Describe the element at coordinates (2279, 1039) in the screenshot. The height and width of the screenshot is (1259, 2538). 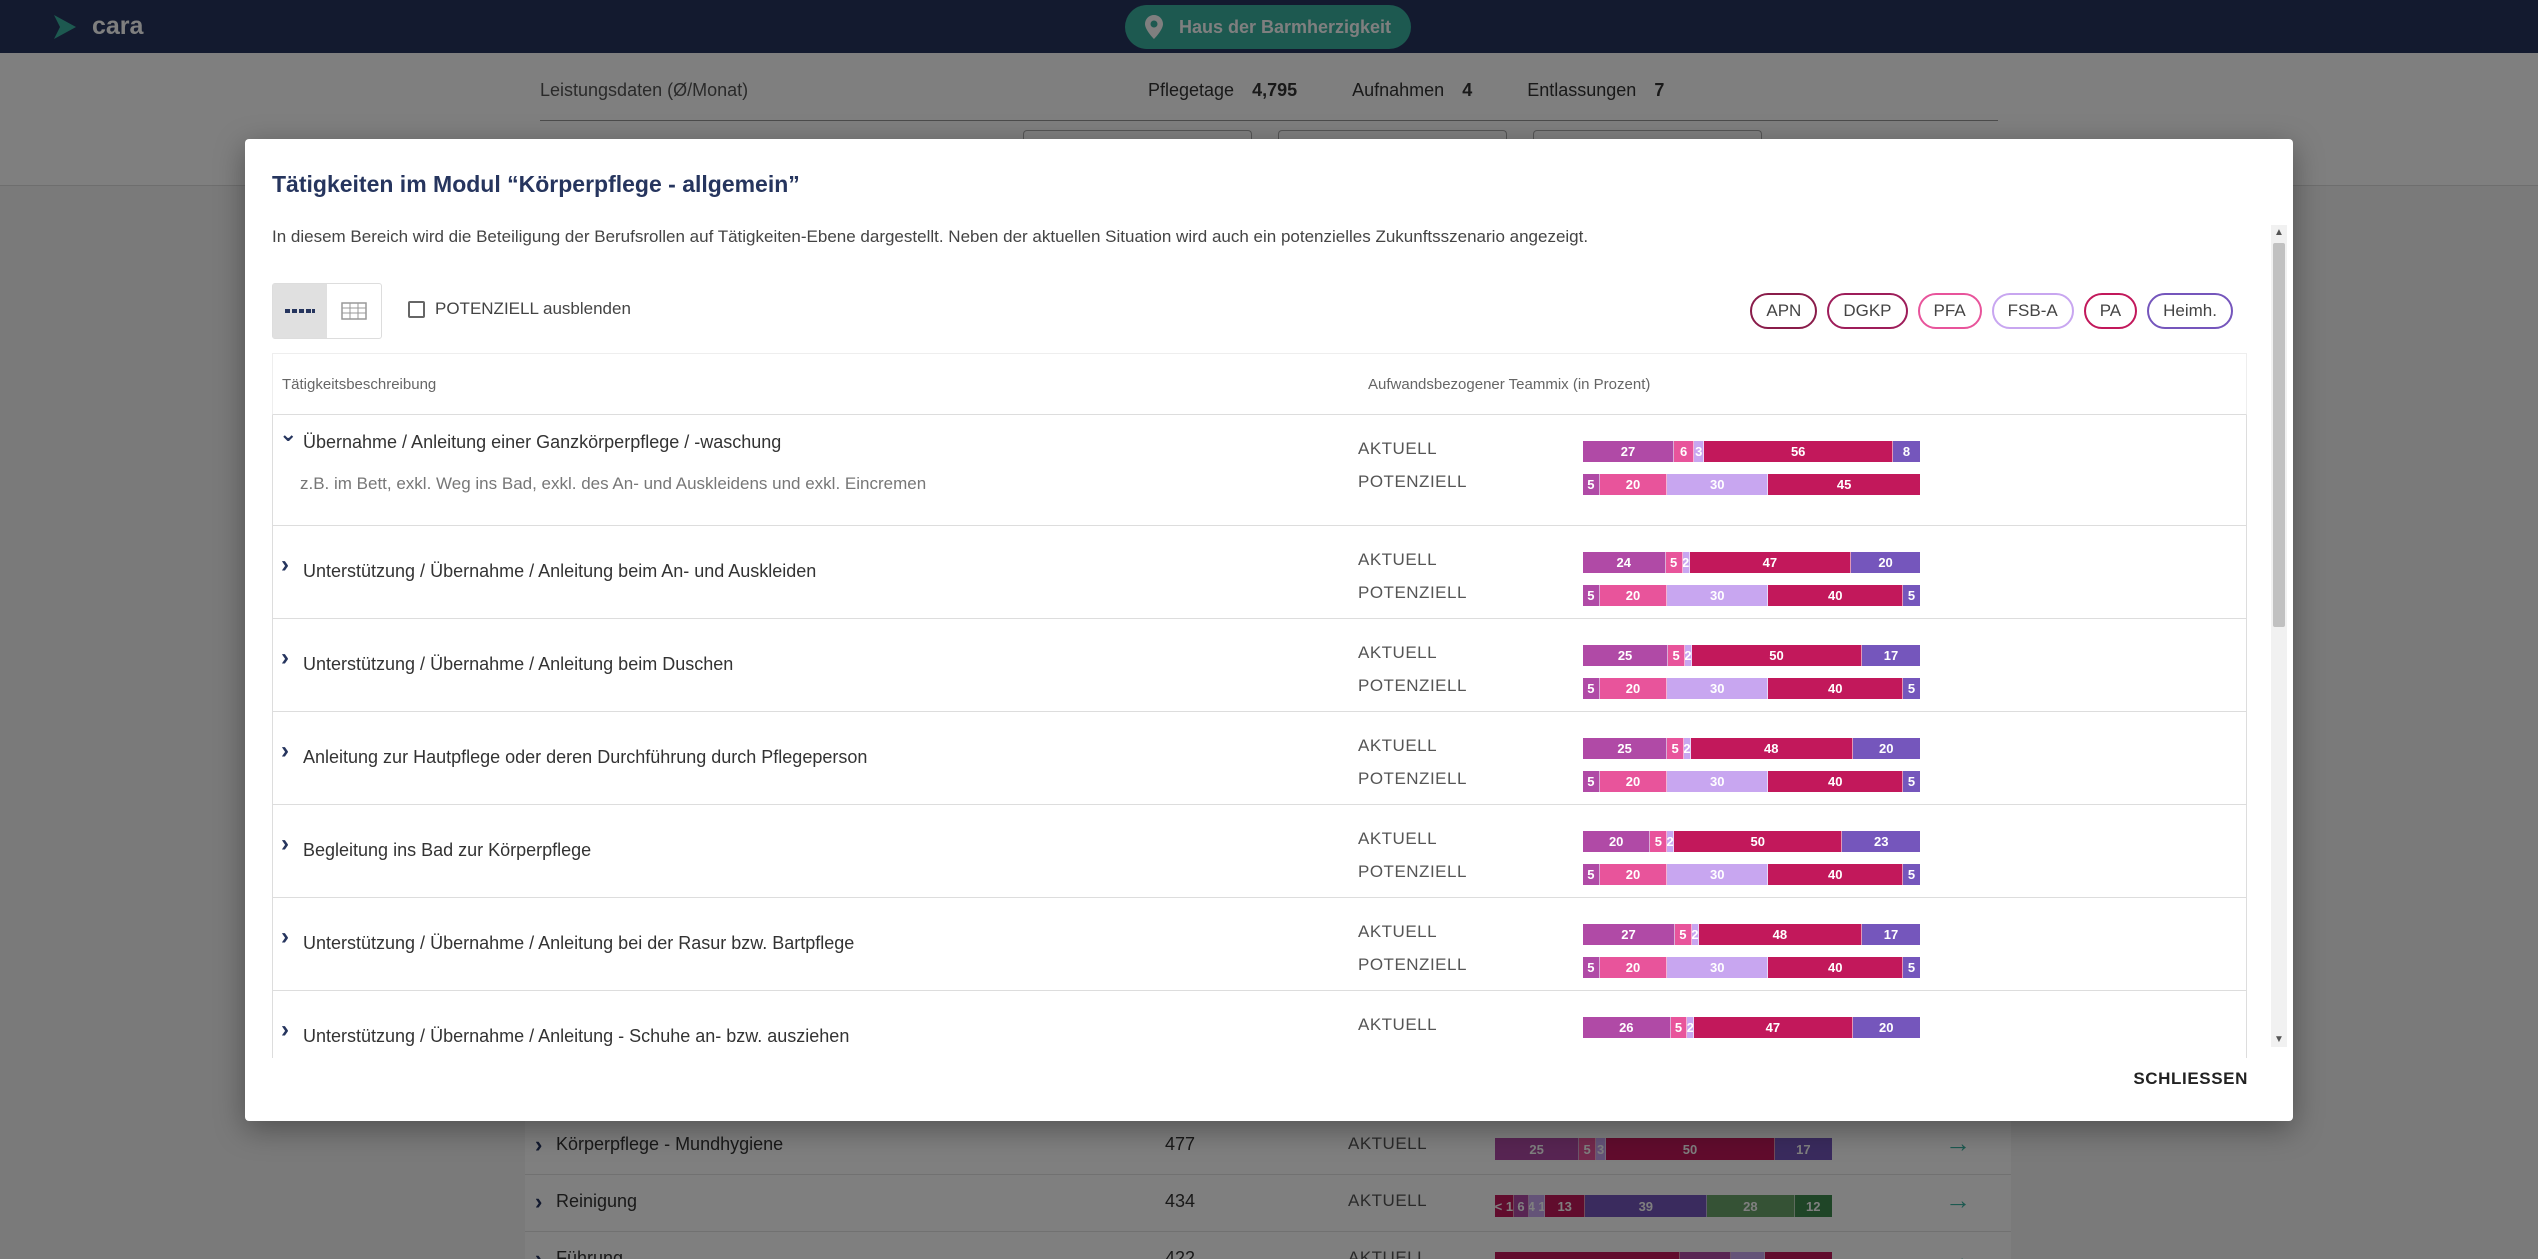
I see `scroll-down-icon: ▼` at that location.